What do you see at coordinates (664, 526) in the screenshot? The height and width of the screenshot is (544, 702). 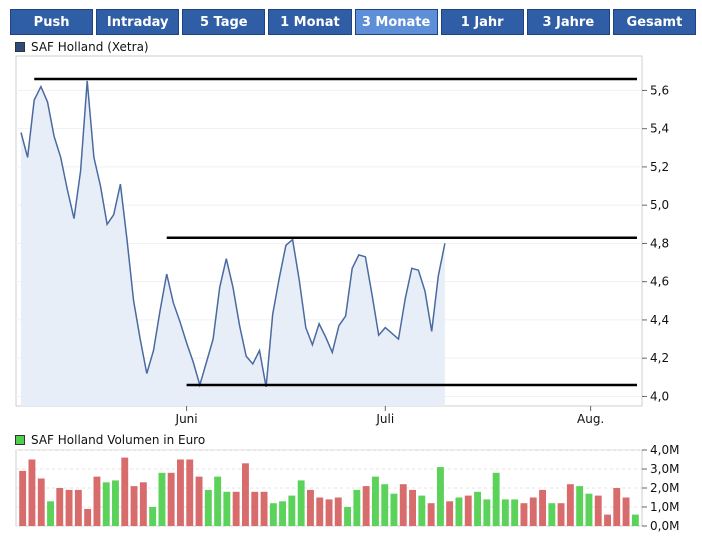 I see `volume-y-tick-label: 0,0M` at bounding box center [664, 526].